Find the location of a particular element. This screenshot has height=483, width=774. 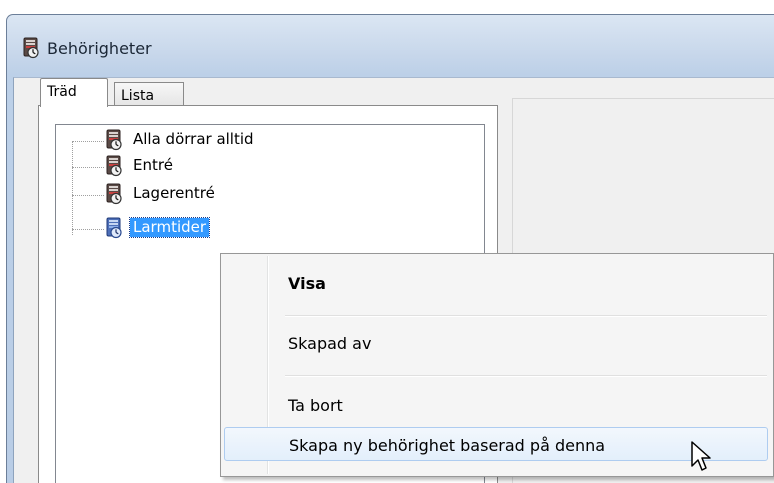

menu-item-label: Visa is located at coordinates (307, 283).